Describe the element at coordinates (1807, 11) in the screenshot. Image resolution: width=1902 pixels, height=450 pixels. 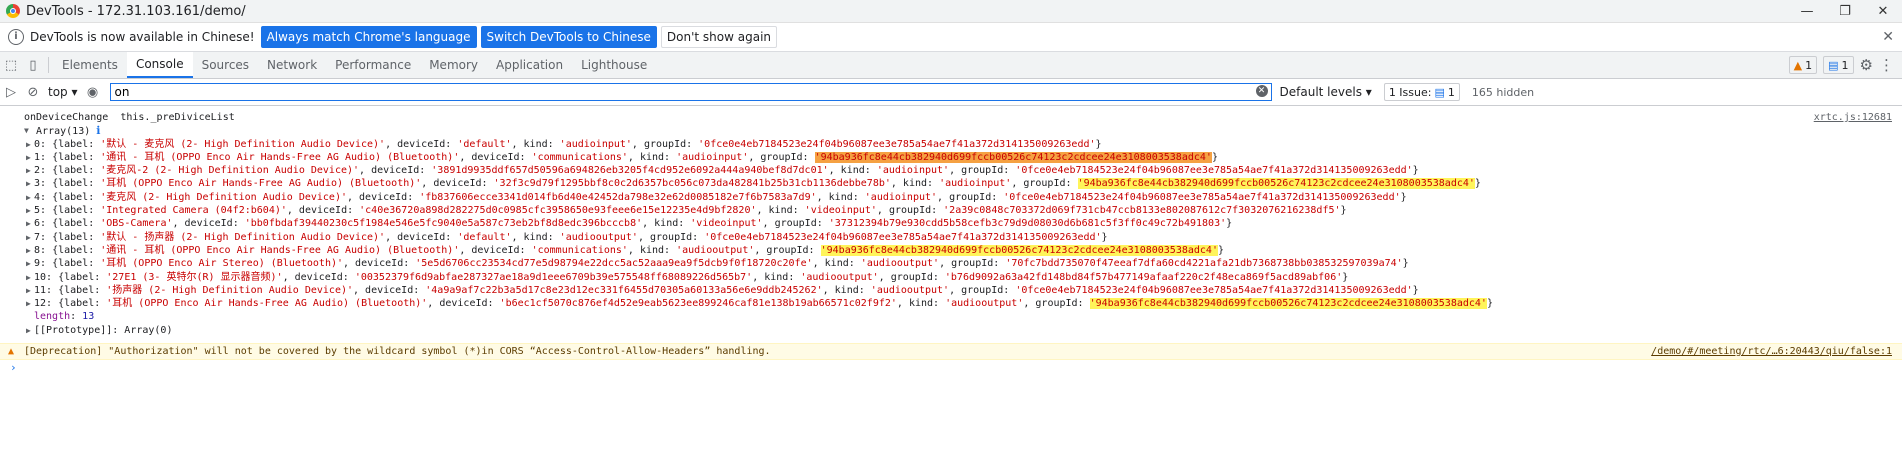
I see `minimize-icon: —` at that location.